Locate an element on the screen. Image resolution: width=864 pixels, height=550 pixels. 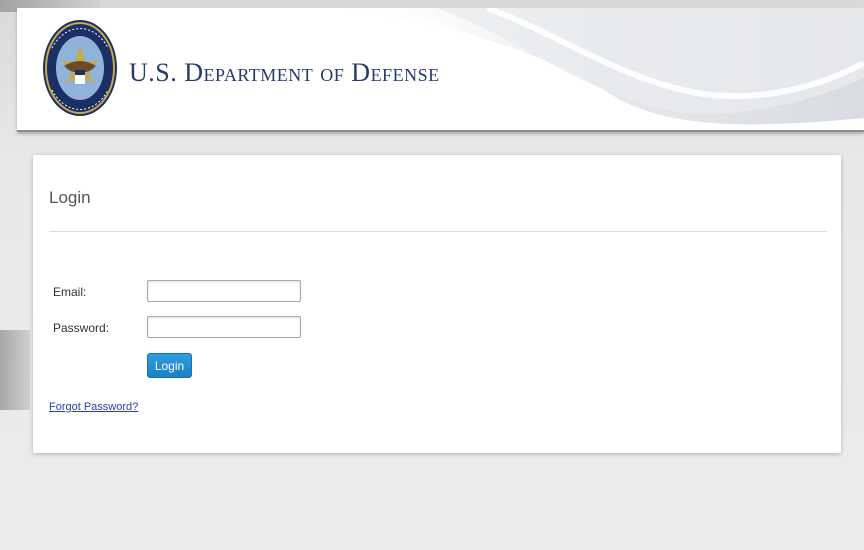
dod-seal-icon is located at coordinates (80, 68).